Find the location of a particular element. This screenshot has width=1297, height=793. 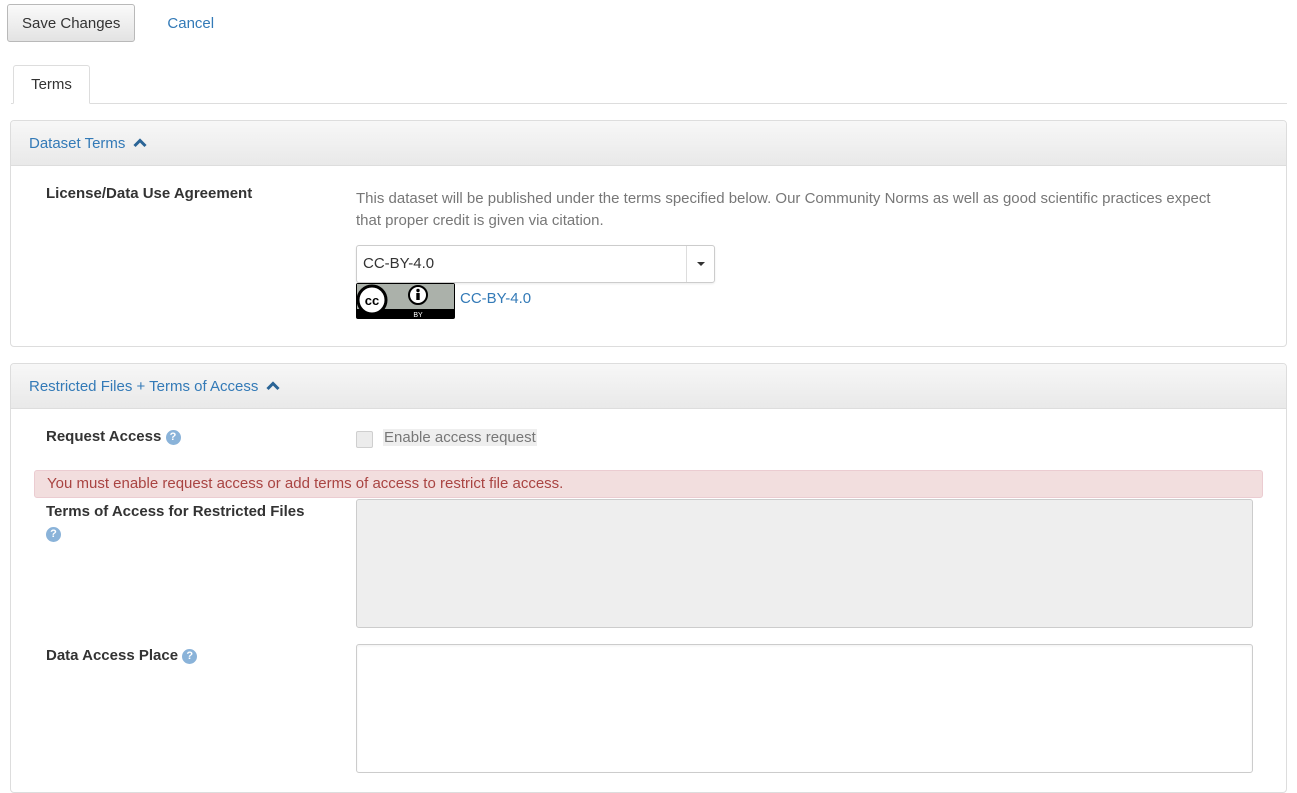

data-access-place-textarea is located at coordinates (804, 708).